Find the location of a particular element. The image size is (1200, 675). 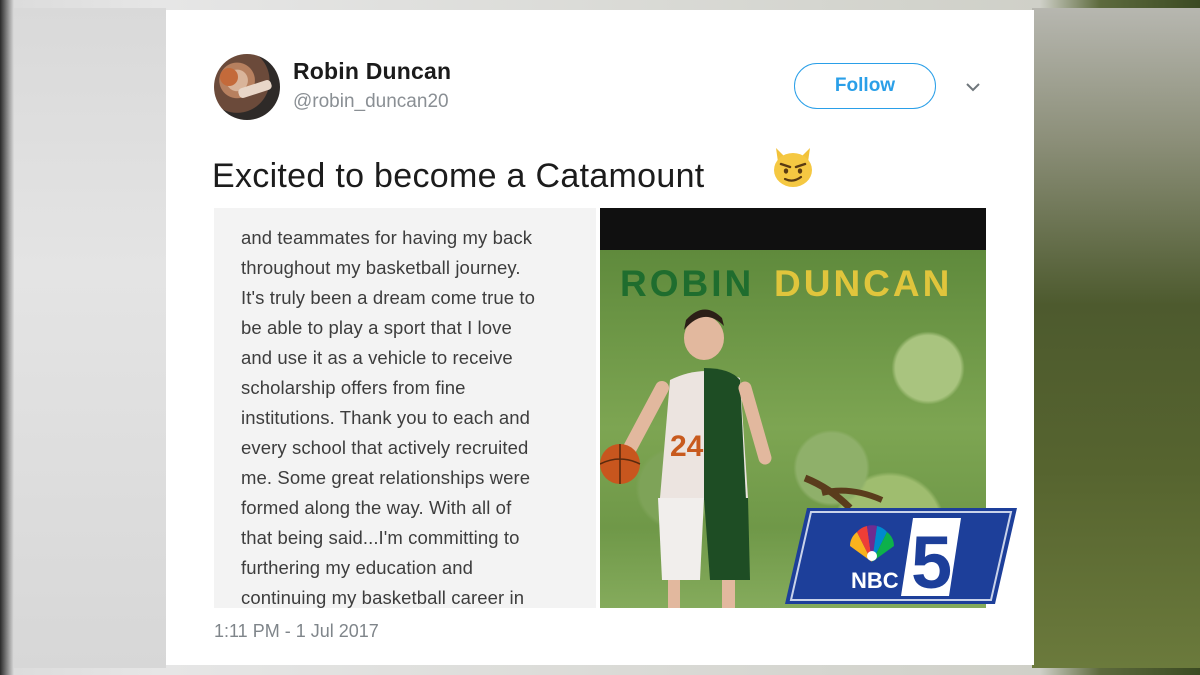

letter-line: every school that actively recruited is located at coordinates (385, 447).